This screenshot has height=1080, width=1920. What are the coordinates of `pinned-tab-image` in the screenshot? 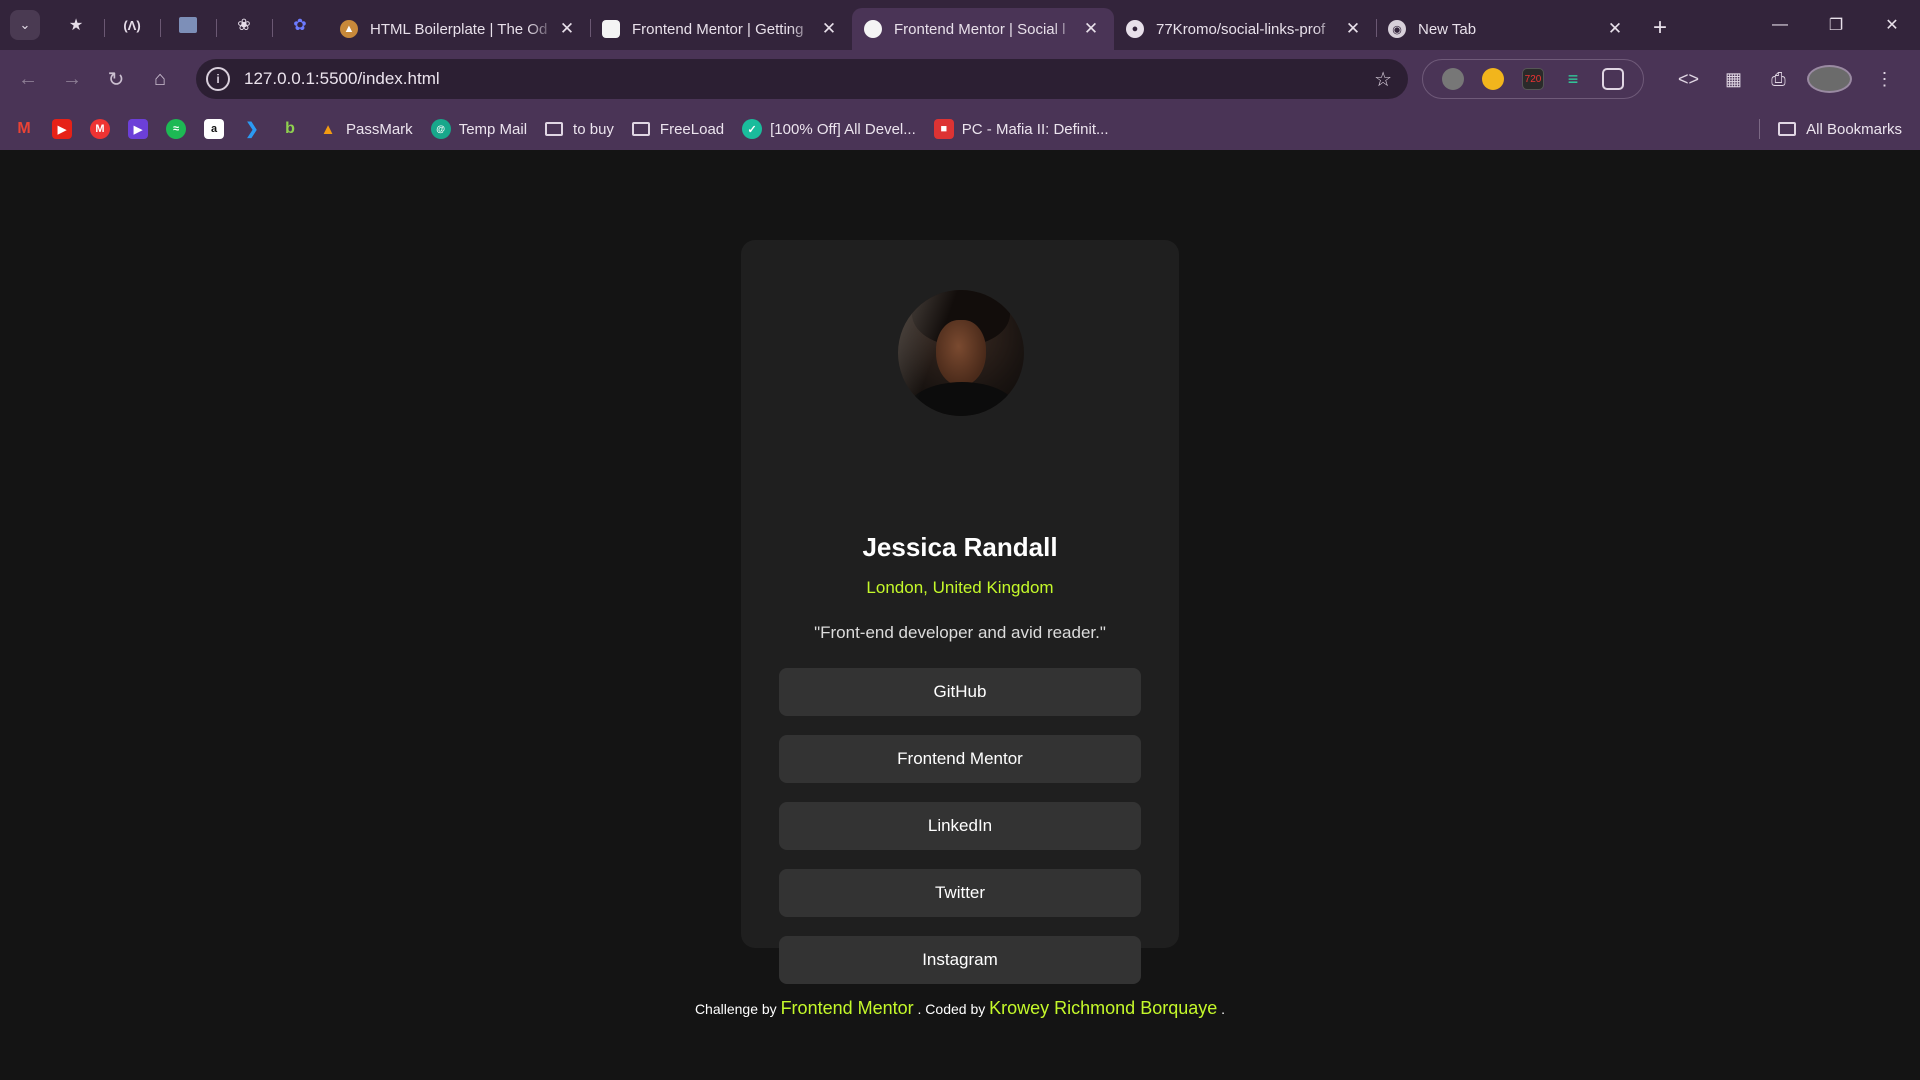 It's located at (188, 25).